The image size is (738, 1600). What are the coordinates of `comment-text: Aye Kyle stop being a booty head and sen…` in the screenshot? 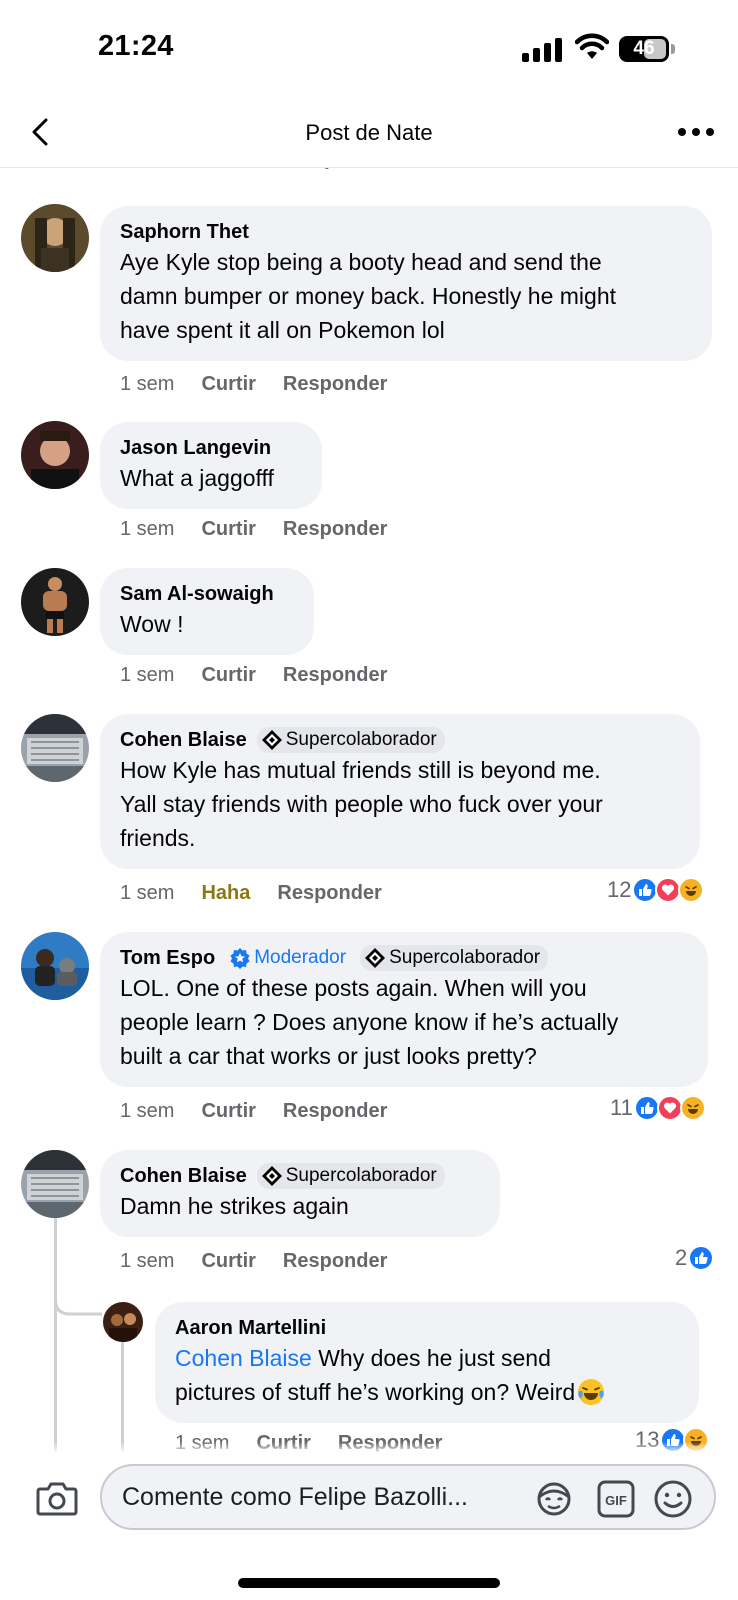 It's located at (361, 262).